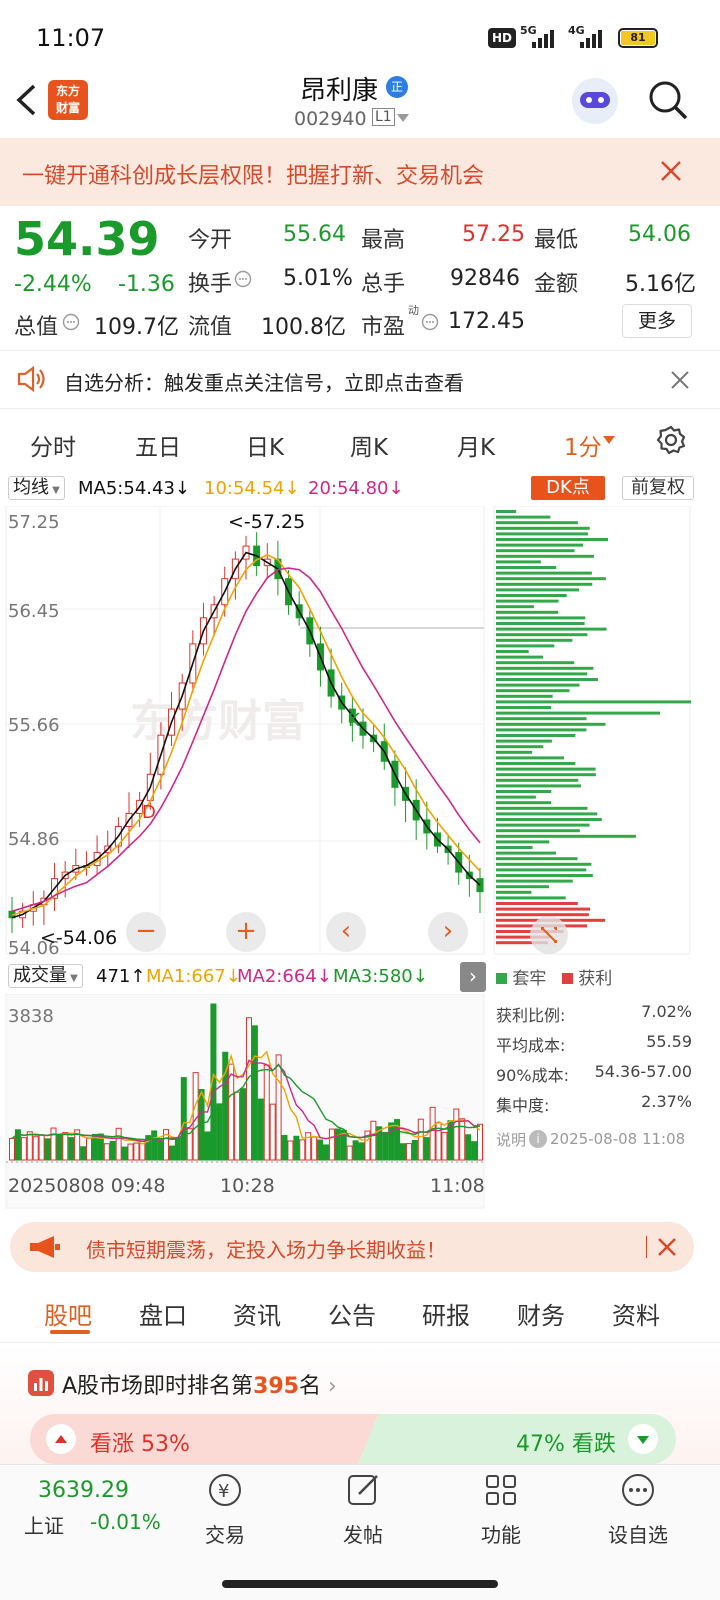 This screenshot has height=1600, width=720. Describe the element at coordinates (671, 171) in the screenshot. I see `close-icon` at that location.